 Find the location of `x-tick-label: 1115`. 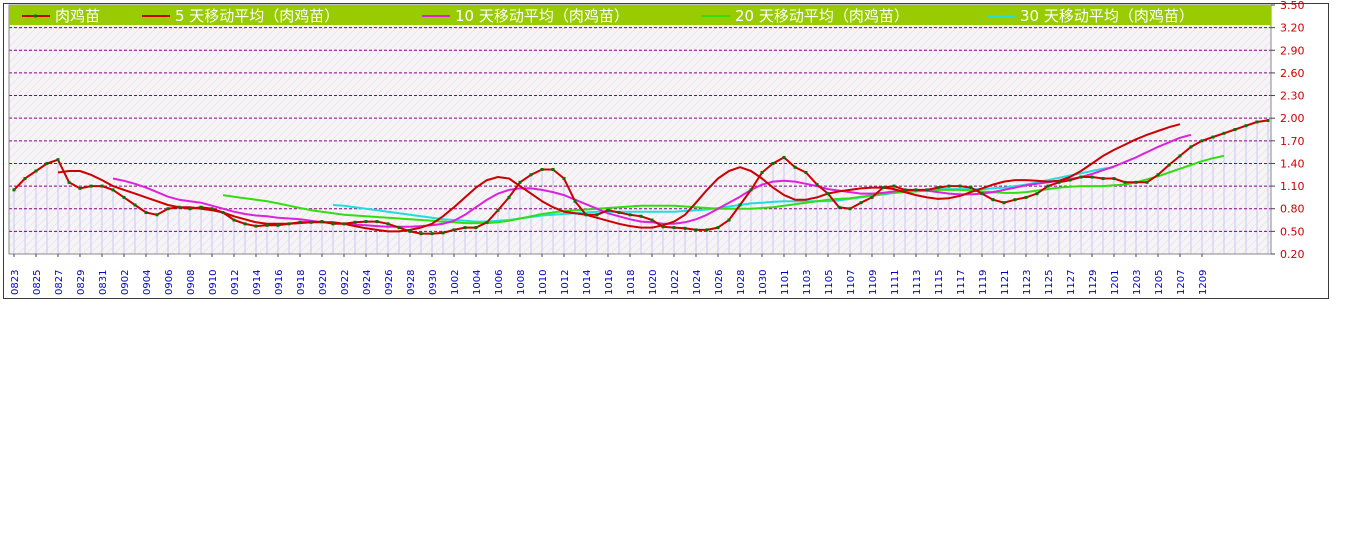

x-tick-label: 1115 is located at coordinates (939, 282).